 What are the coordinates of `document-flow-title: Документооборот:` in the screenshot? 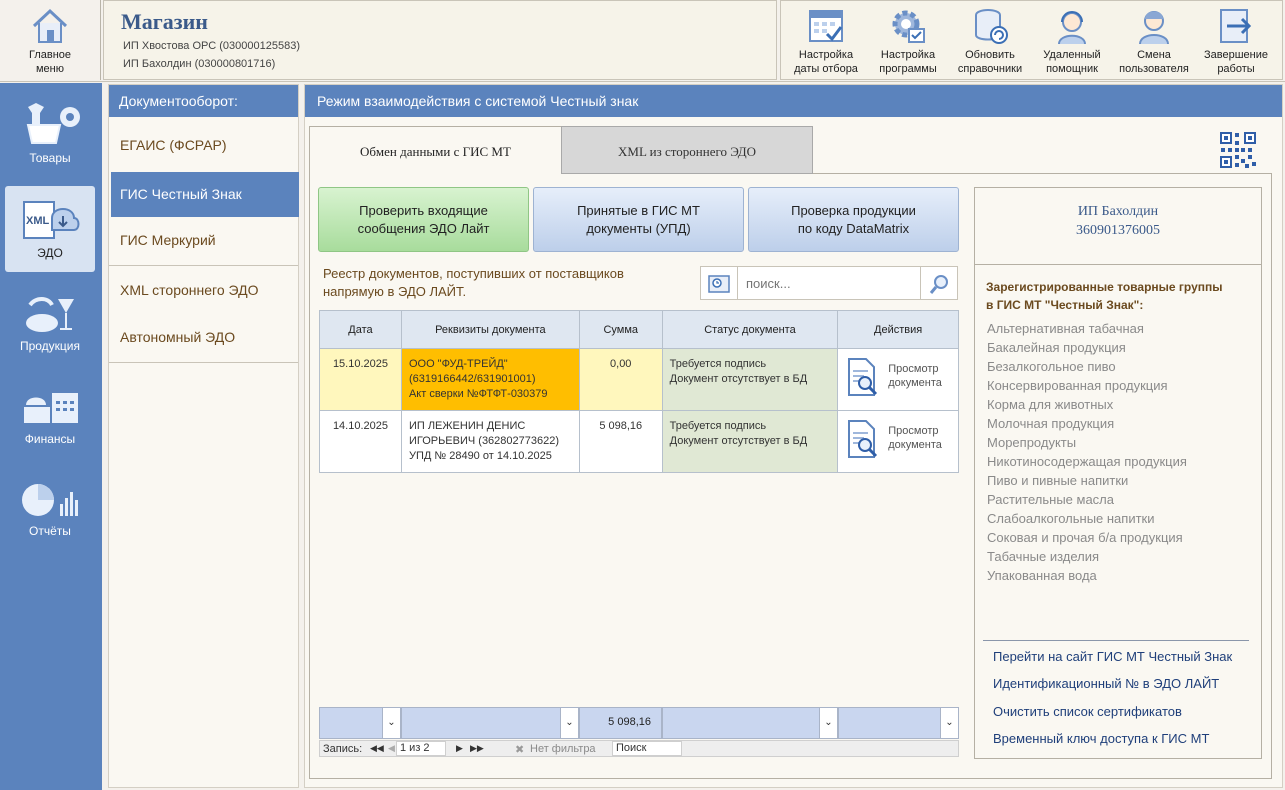 It's located at (203, 101).